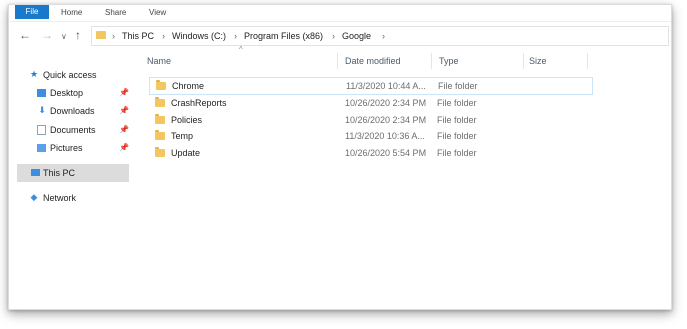  Describe the element at coordinates (187, 120) in the screenshot. I see `file-name: Policies` at that location.